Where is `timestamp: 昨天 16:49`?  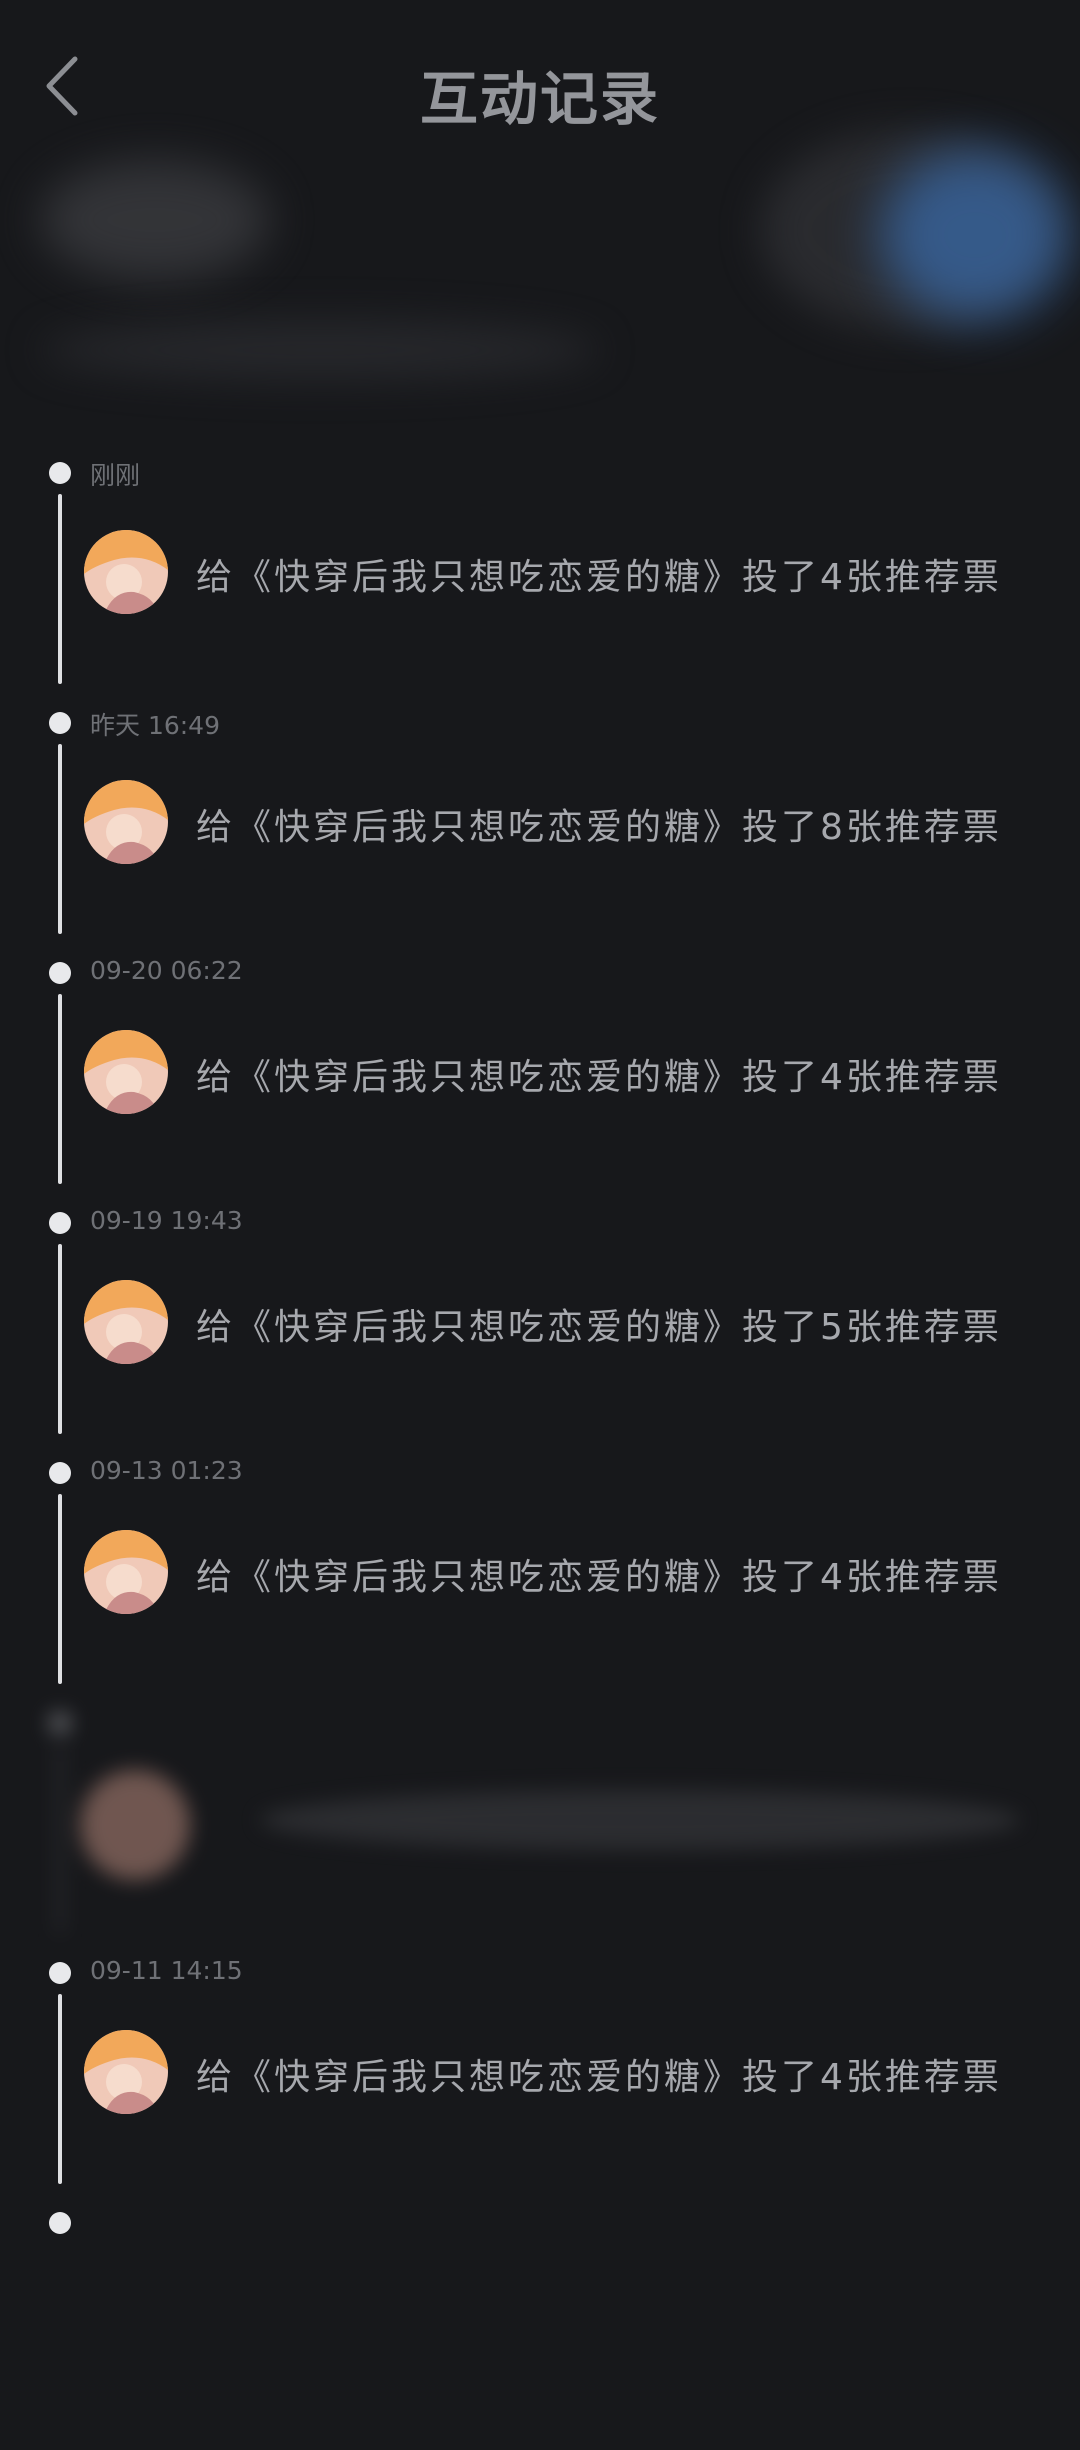 timestamp: 昨天 16:49 is located at coordinates (155, 725).